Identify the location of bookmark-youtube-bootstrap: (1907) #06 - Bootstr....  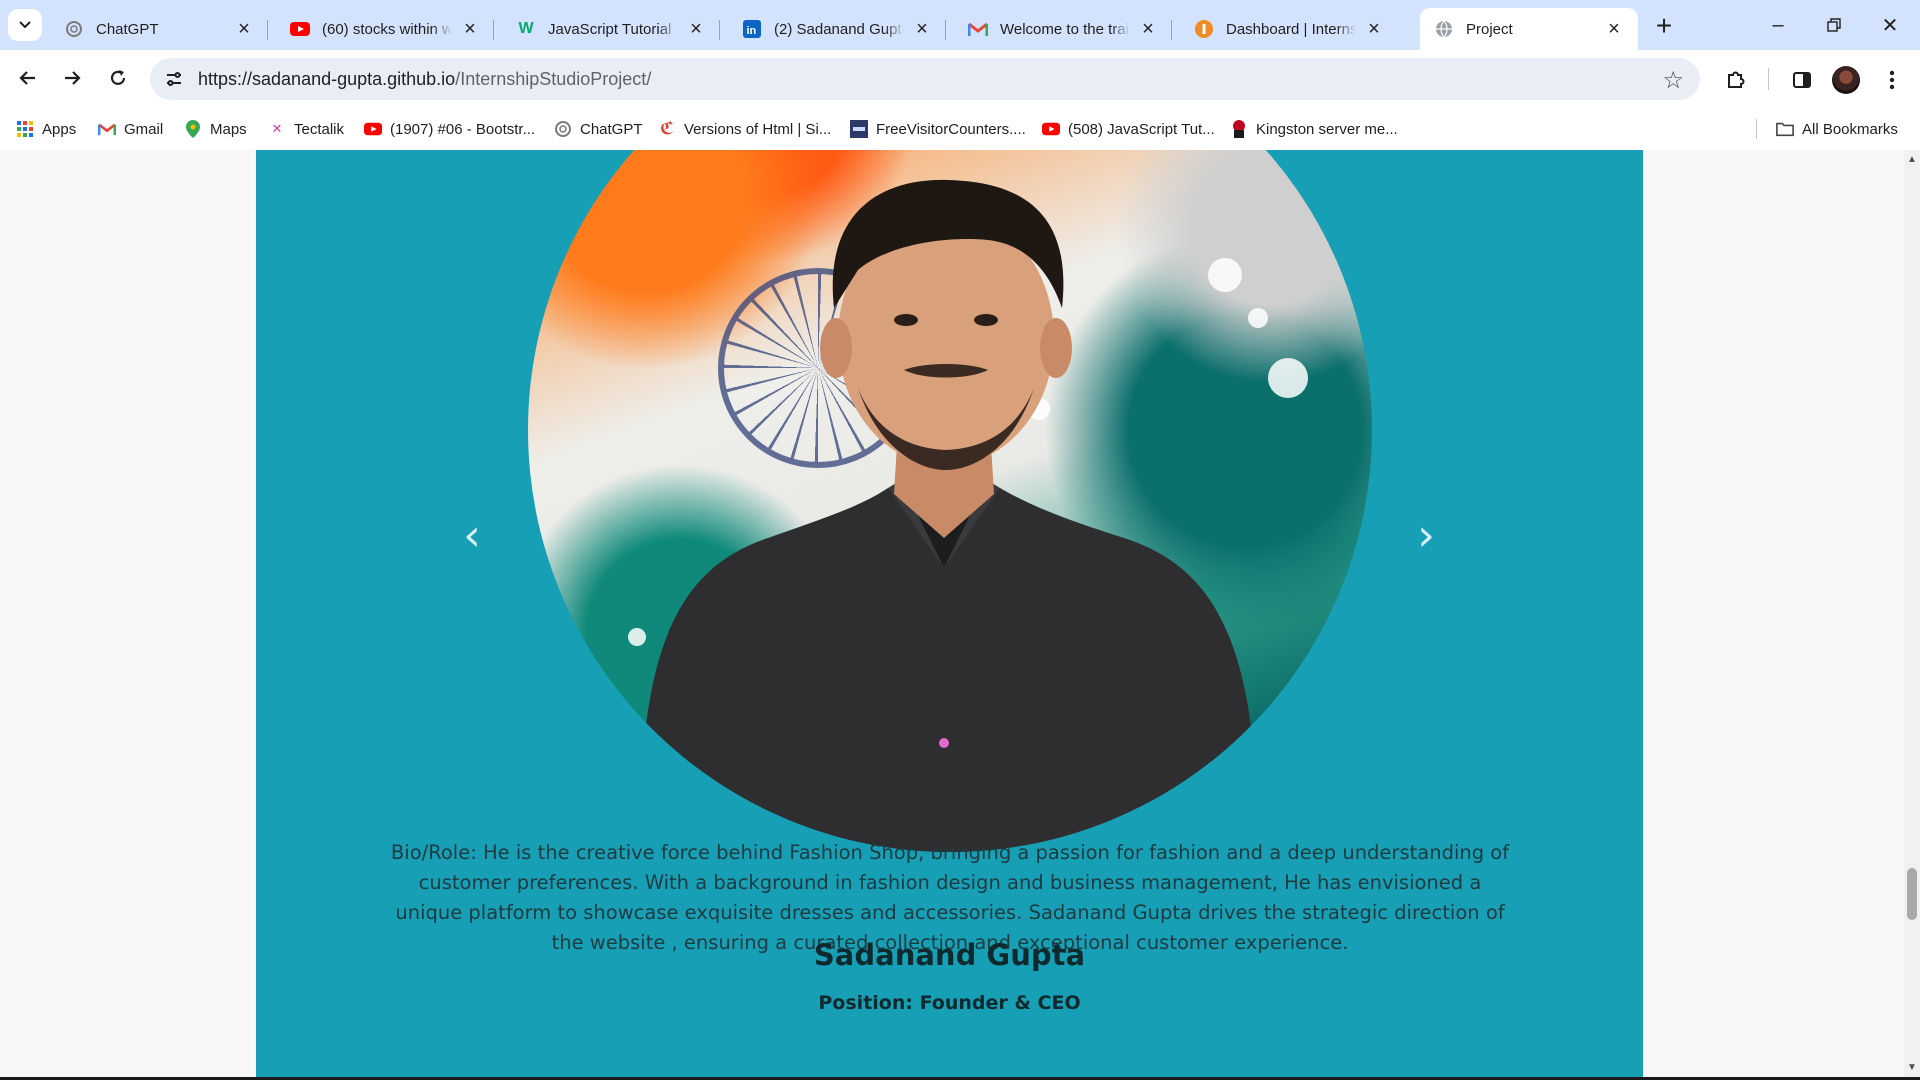
(449, 129).